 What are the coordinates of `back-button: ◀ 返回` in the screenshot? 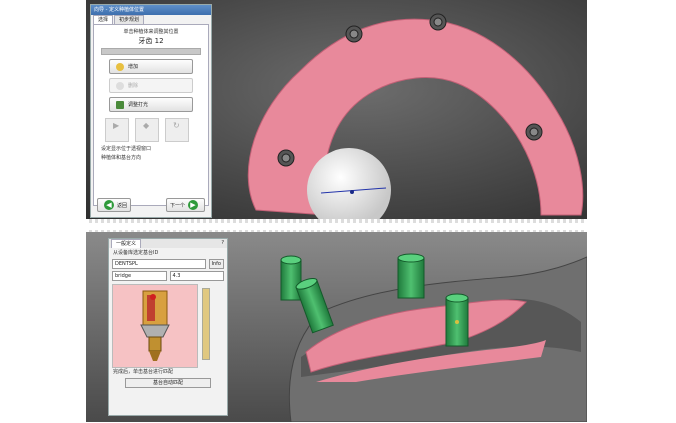 It's located at (114, 205).